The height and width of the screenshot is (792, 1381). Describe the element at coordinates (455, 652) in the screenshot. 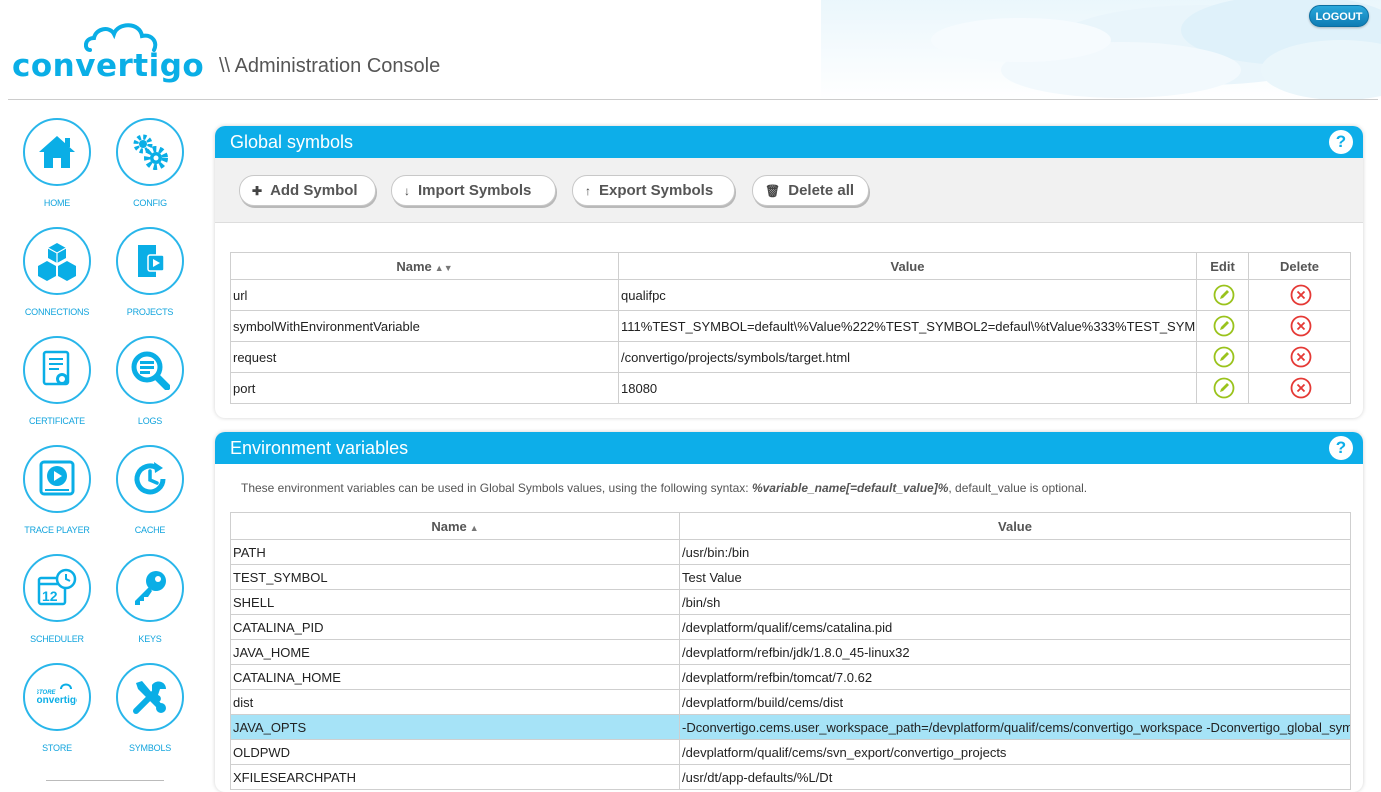

I see `env-name: JAVA_HOME` at that location.